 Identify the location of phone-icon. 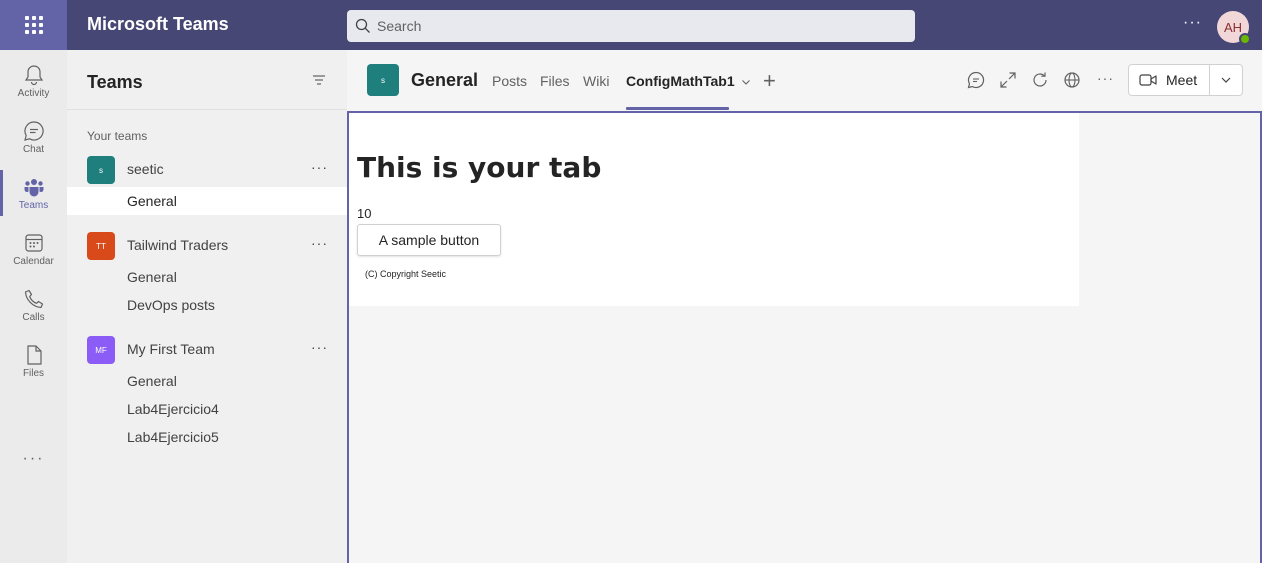
(33, 299).